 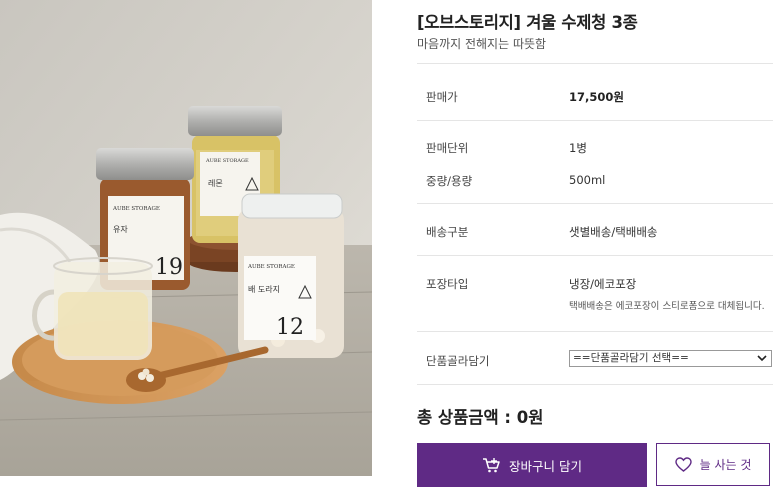 What do you see at coordinates (136, 209) in the screenshot?
I see `jar-left-brand: AUBE STORAGE` at bounding box center [136, 209].